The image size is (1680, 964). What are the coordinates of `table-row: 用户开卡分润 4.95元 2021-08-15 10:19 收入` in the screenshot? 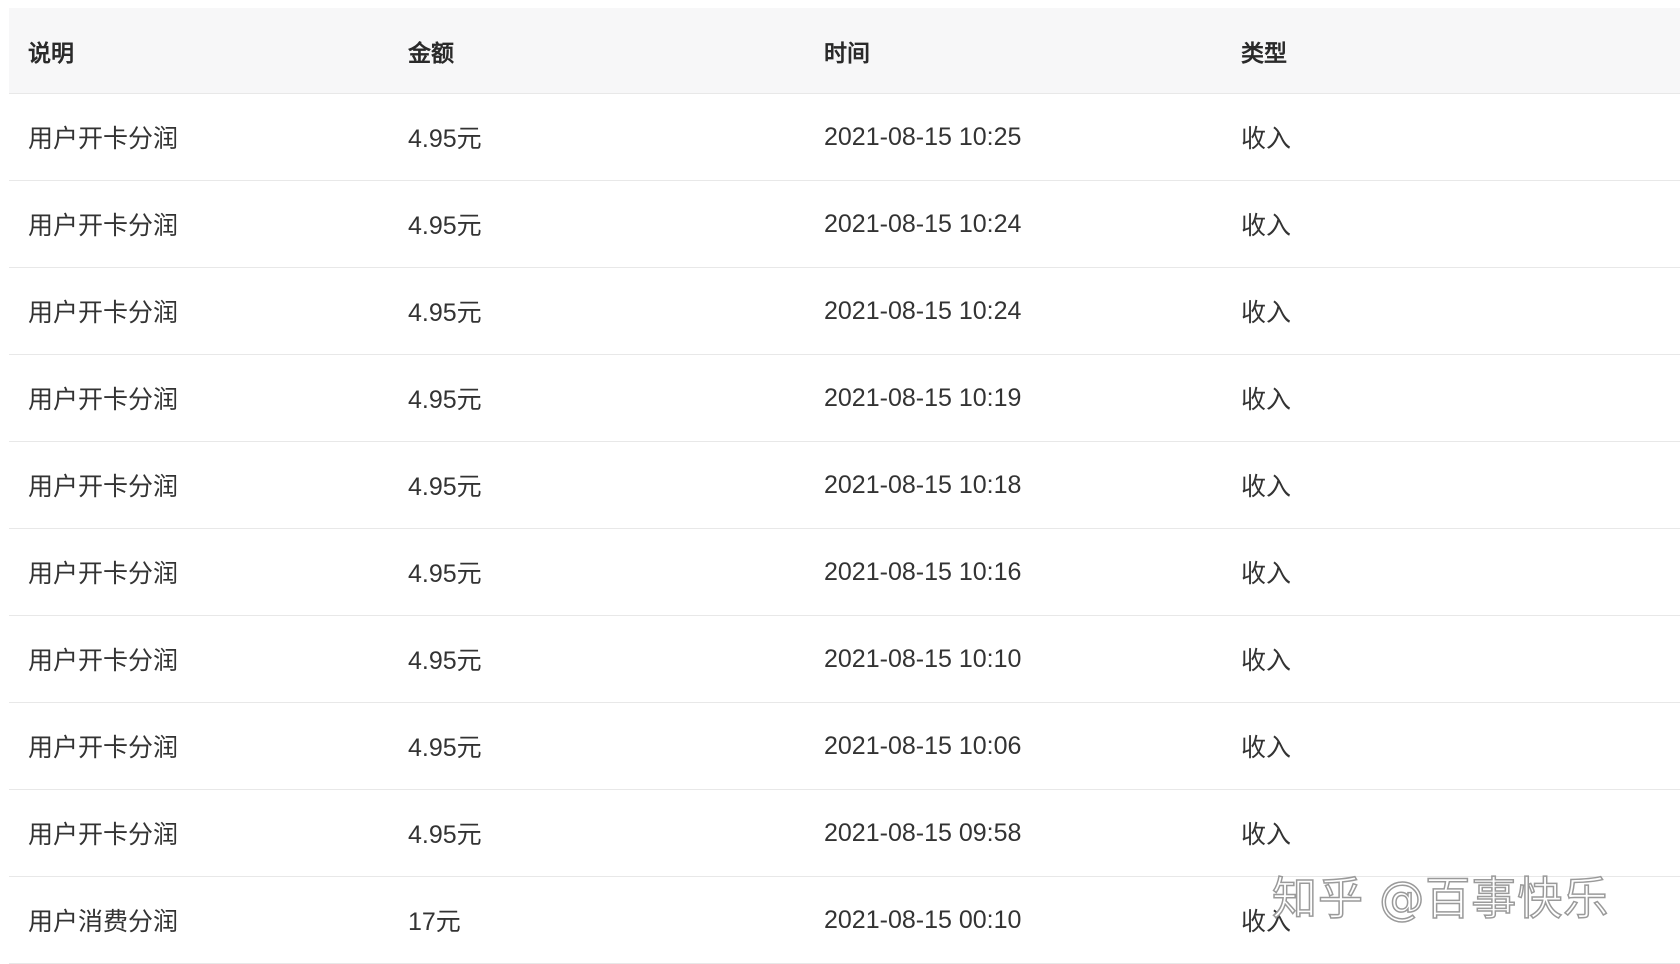 It's located at (844, 398).